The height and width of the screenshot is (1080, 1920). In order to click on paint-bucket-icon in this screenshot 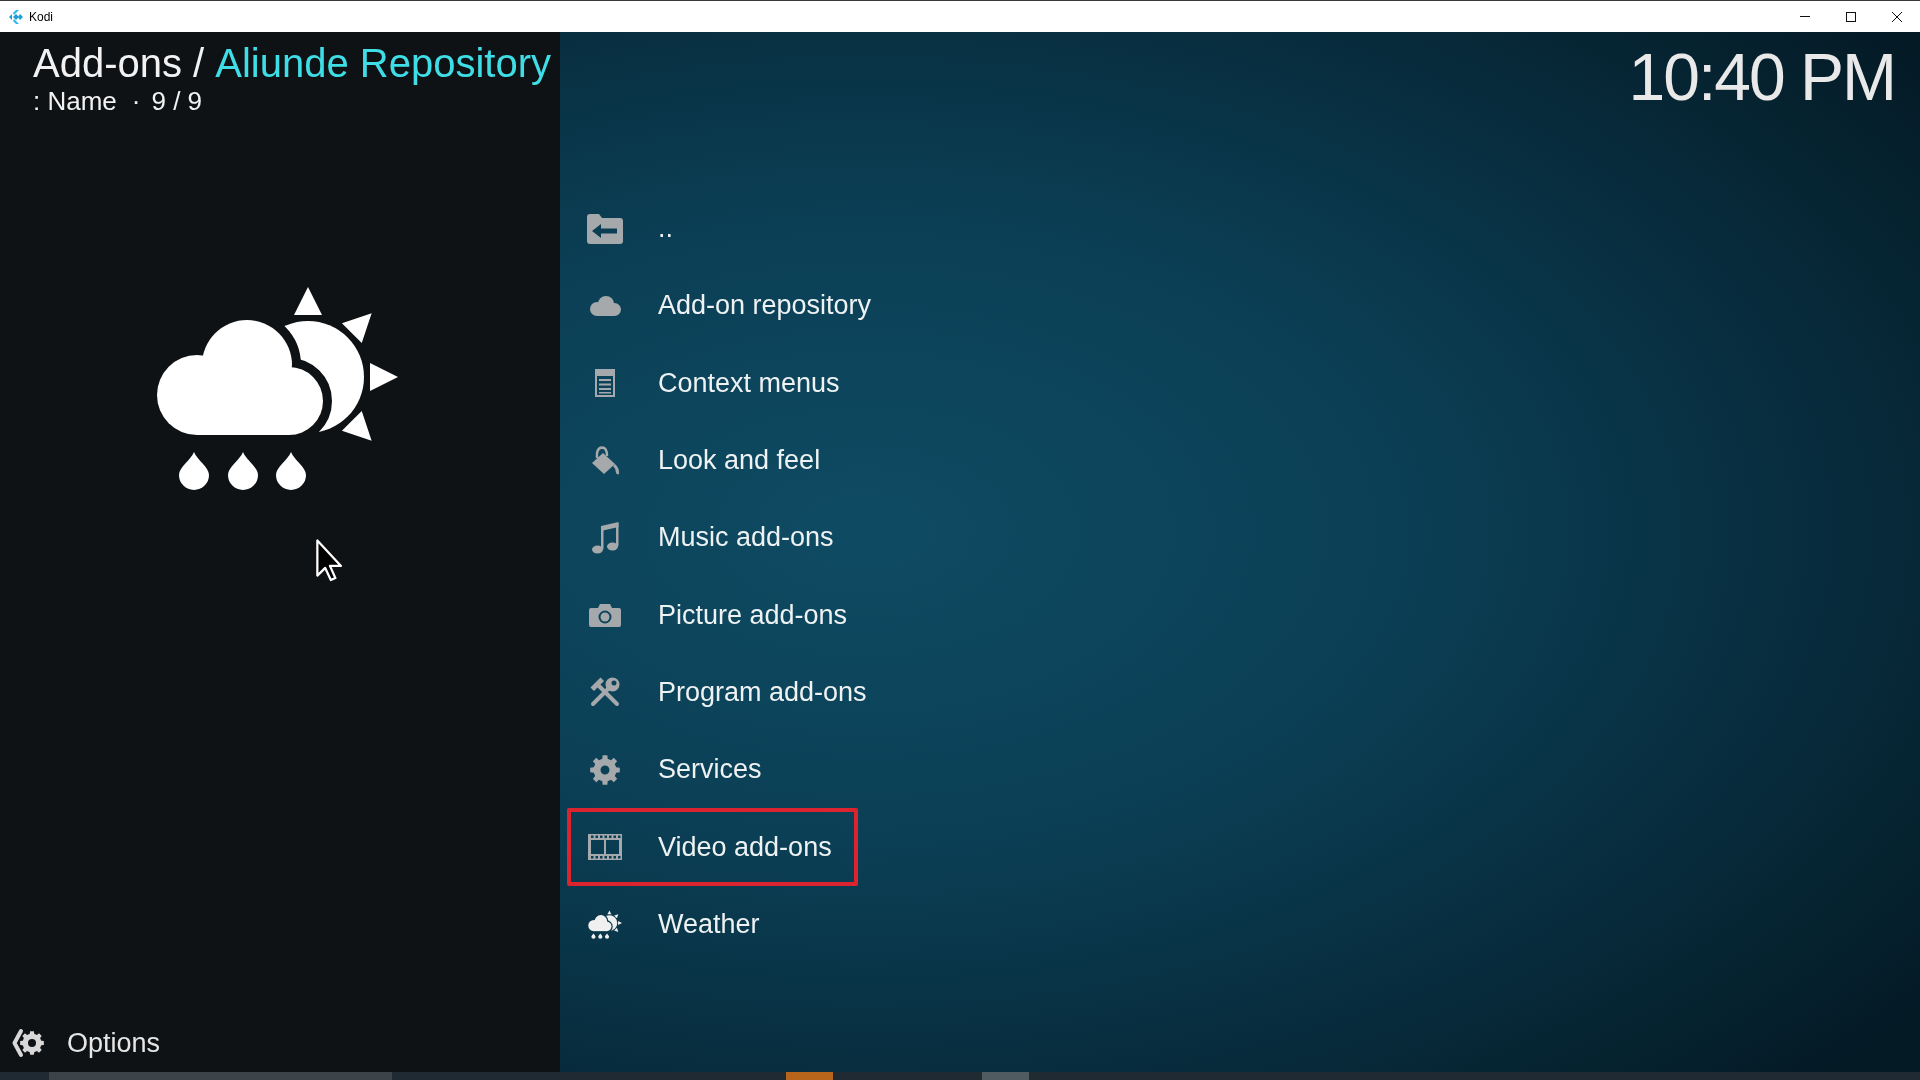, I will do `click(605, 460)`.